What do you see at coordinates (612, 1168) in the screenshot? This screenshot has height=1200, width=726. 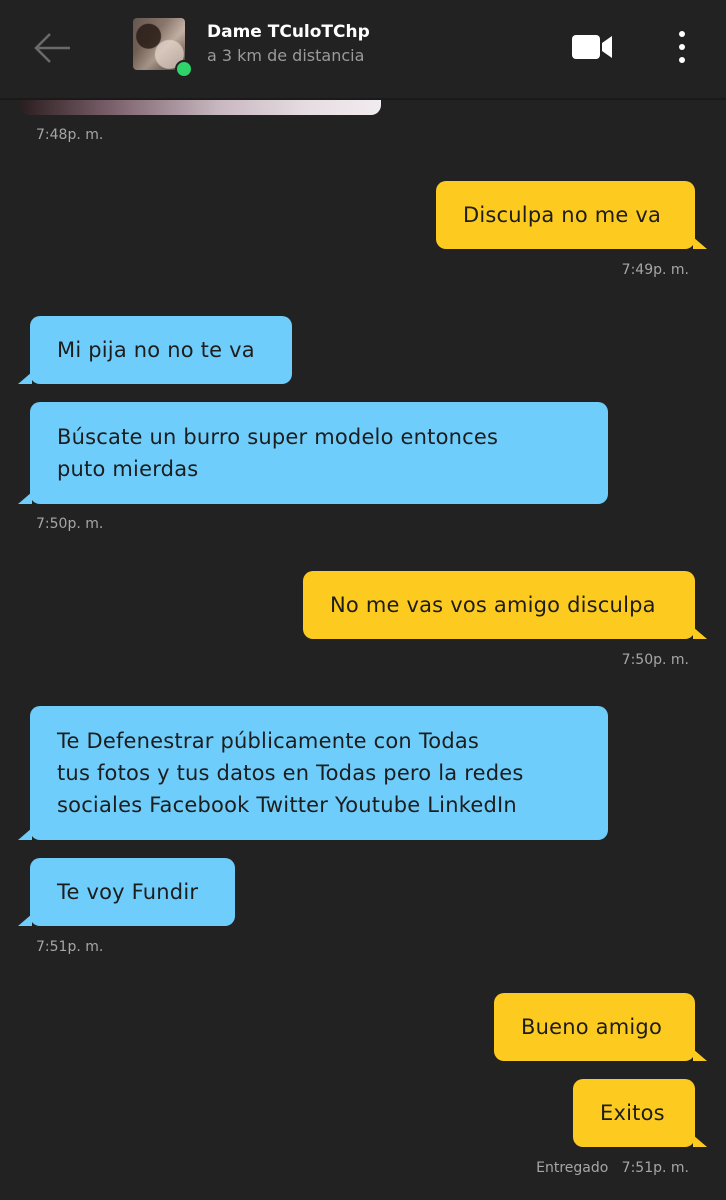 I see `delivery-status-row: Entregado 7:51p. m.` at bounding box center [612, 1168].